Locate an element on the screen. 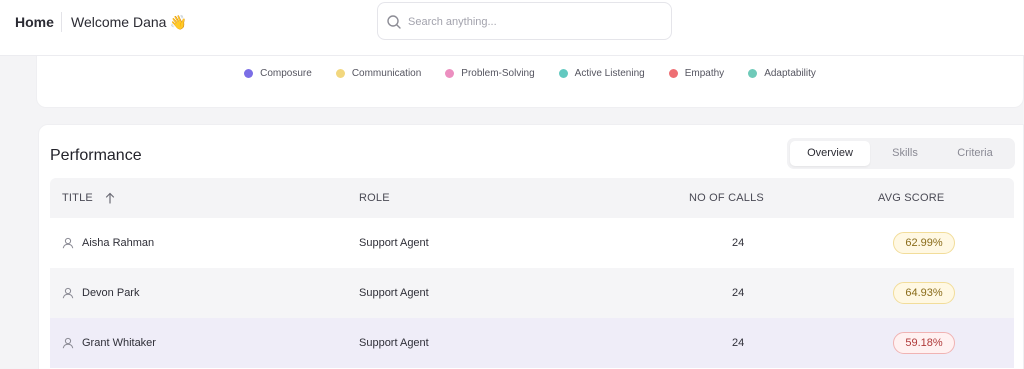  welcome-message: Welcome Dana 👋 is located at coordinates (129, 22).